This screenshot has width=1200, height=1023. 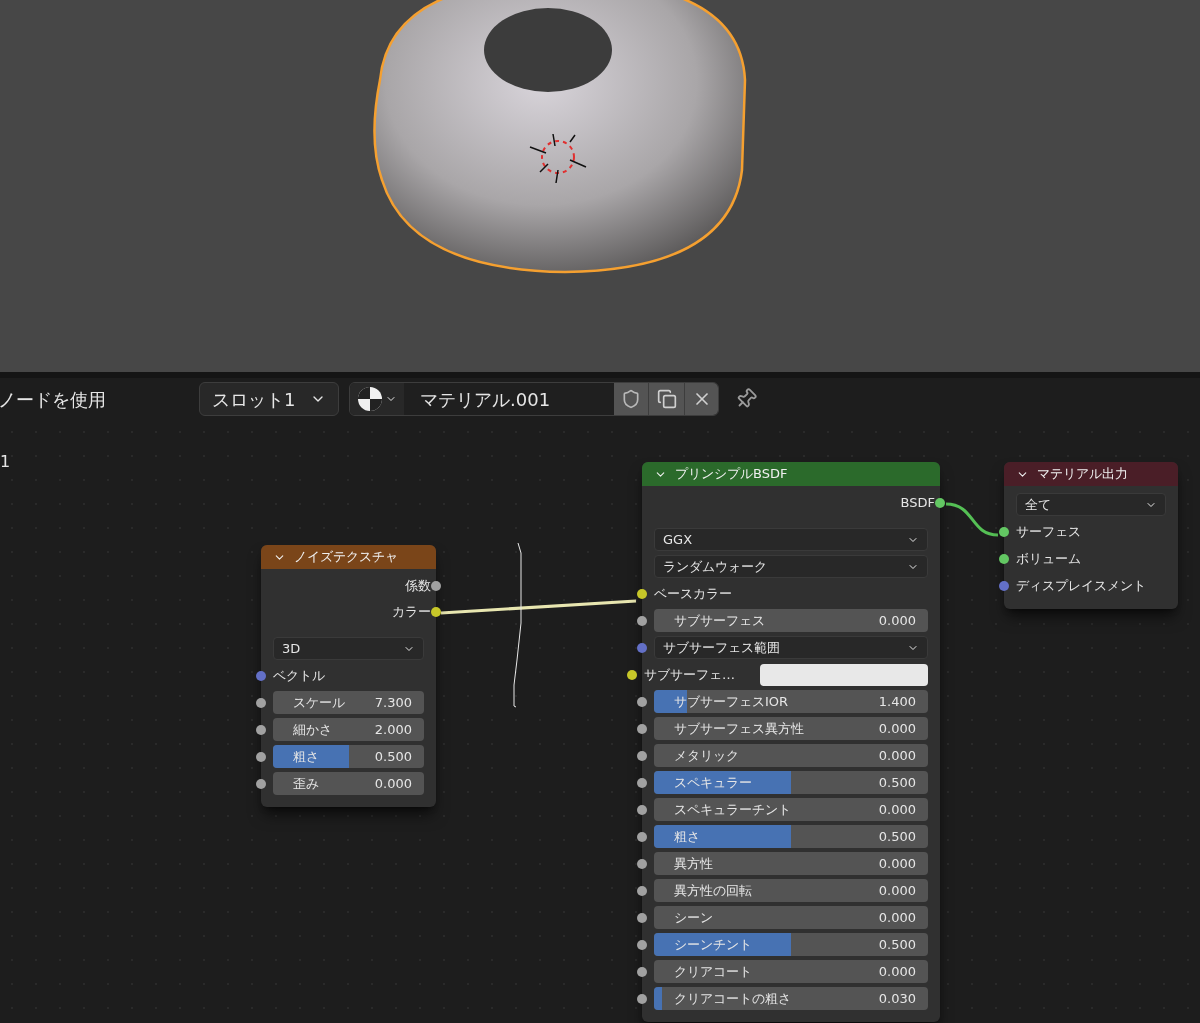 What do you see at coordinates (791, 998) in the screenshot?
I see `slider-field: クリアコートの粗さ 0.030` at bounding box center [791, 998].